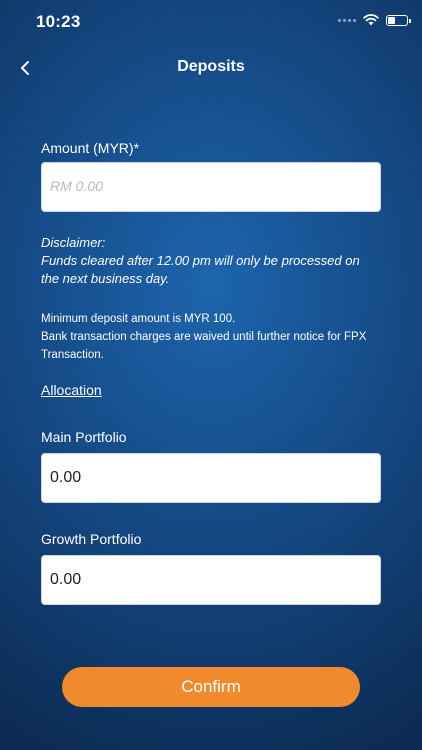 The height and width of the screenshot is (750, 422). Describe the element at coordinates (211, 66) in the screenshot. I see `page-title: Deposits` at that location.